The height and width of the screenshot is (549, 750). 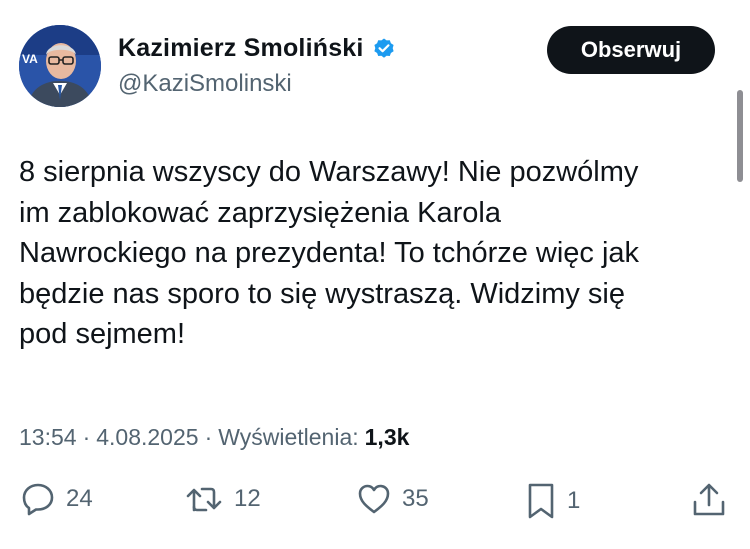 I want to click on tweet-time: 13:54, so click(x=48, y=437).